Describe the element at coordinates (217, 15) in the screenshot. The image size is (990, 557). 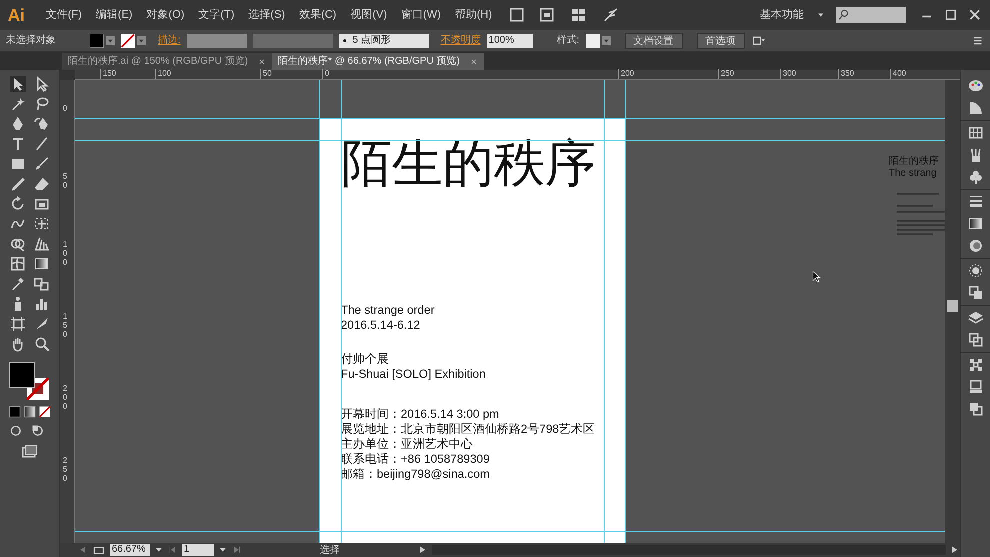
I see `menu-item: 文字(T)` at that location.